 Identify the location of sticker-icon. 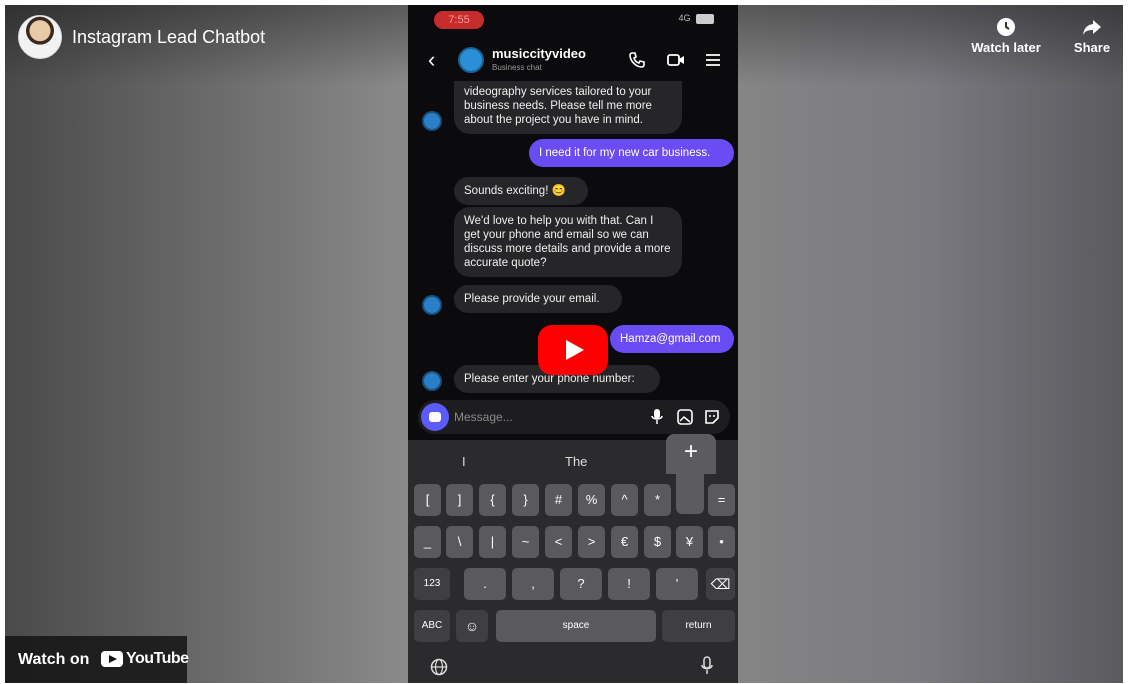
(712, 417).